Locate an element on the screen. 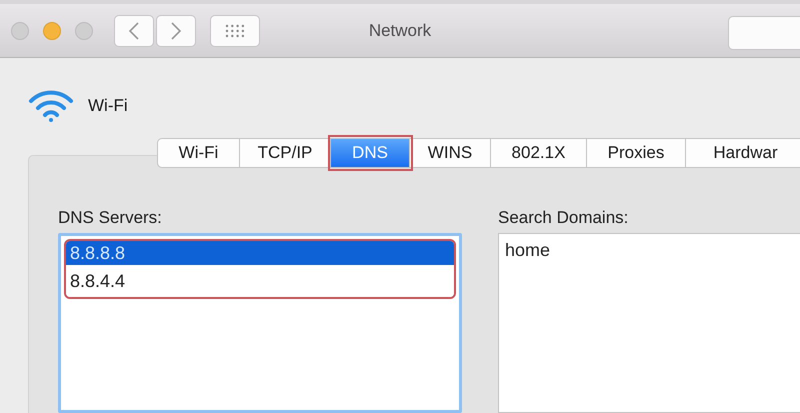  toolbar-field is located at coordinates (764, 33).